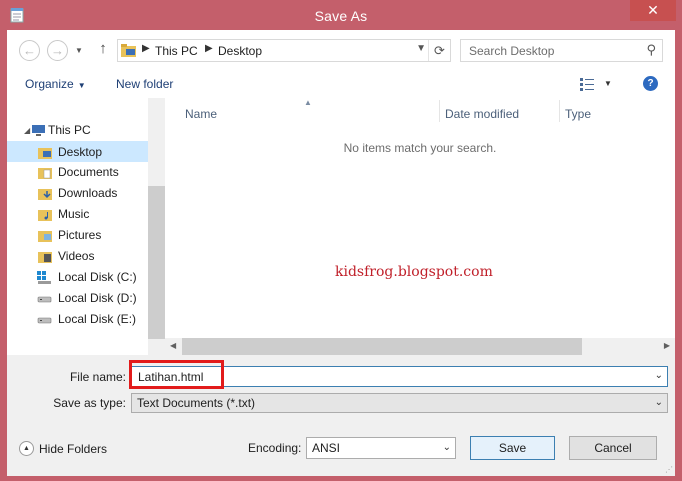 Image resolution: width=682 pixels, height=481 pixels. Describe the element at coordinates (45, 236) in the screenshot. I see `folder-pictures-icon` at that location.